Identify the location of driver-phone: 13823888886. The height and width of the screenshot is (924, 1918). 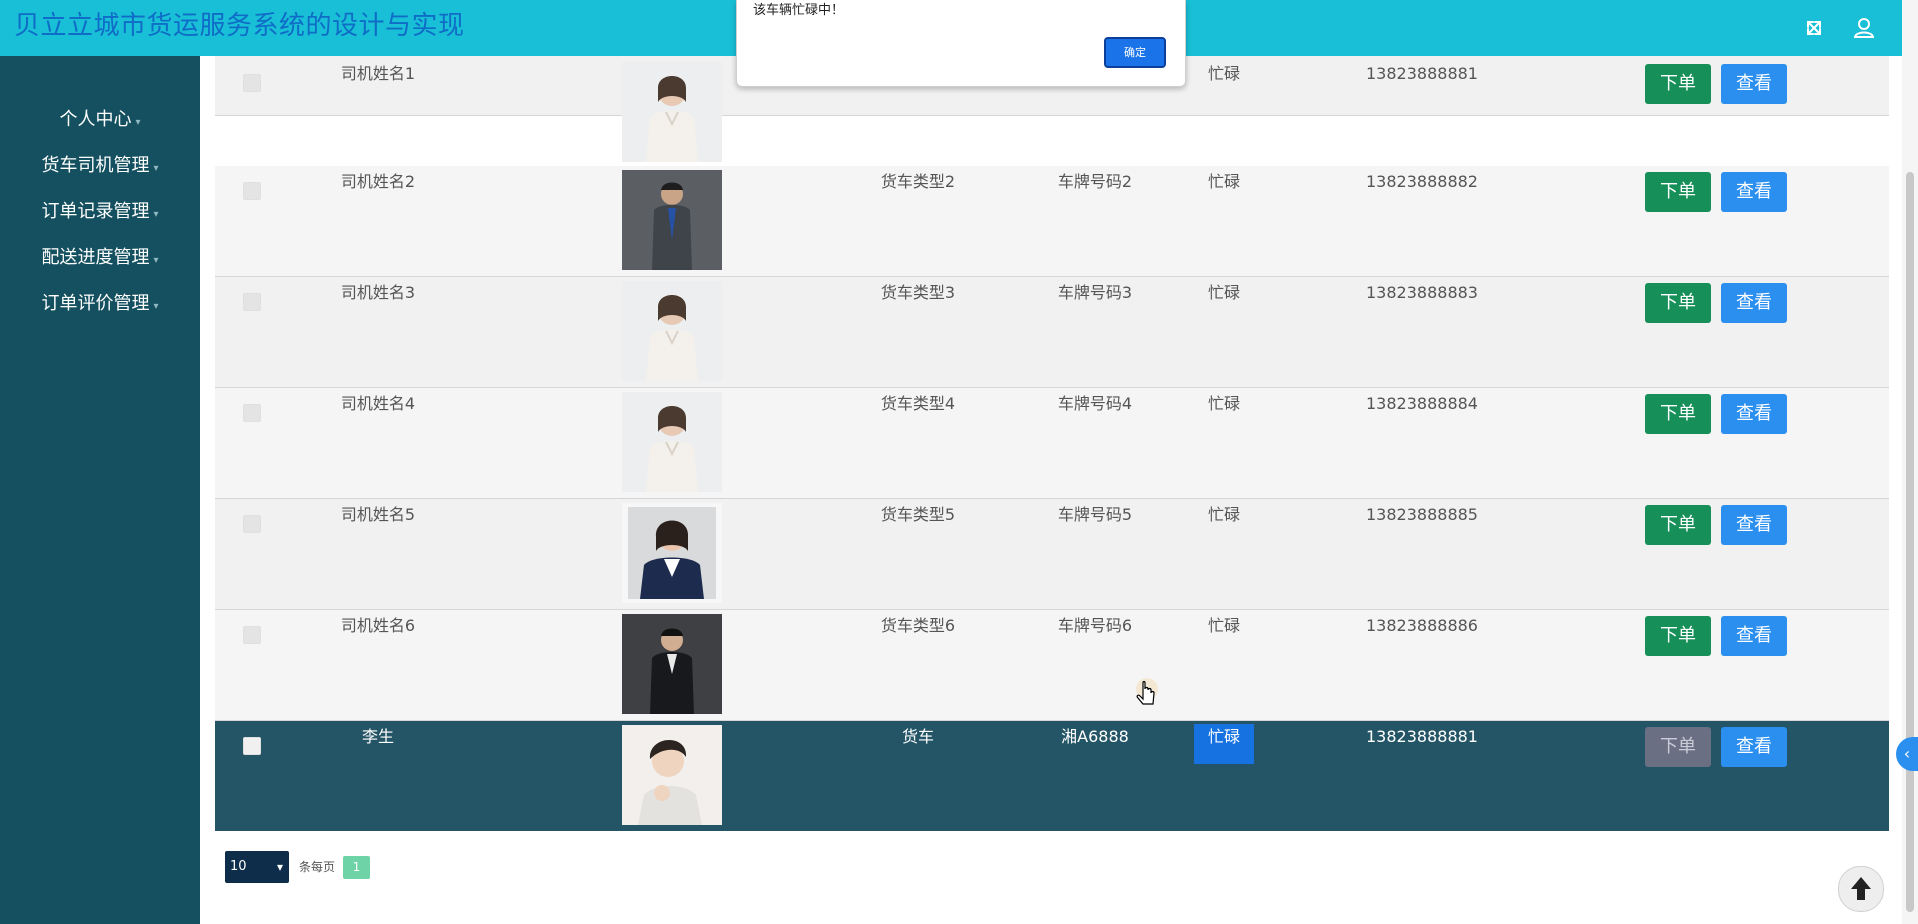
(1422, 625).